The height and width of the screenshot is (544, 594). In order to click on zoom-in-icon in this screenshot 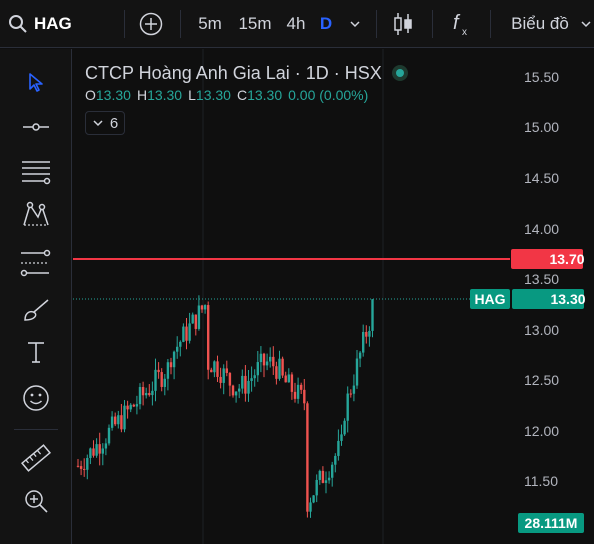, I will do `click(36, 501)`.